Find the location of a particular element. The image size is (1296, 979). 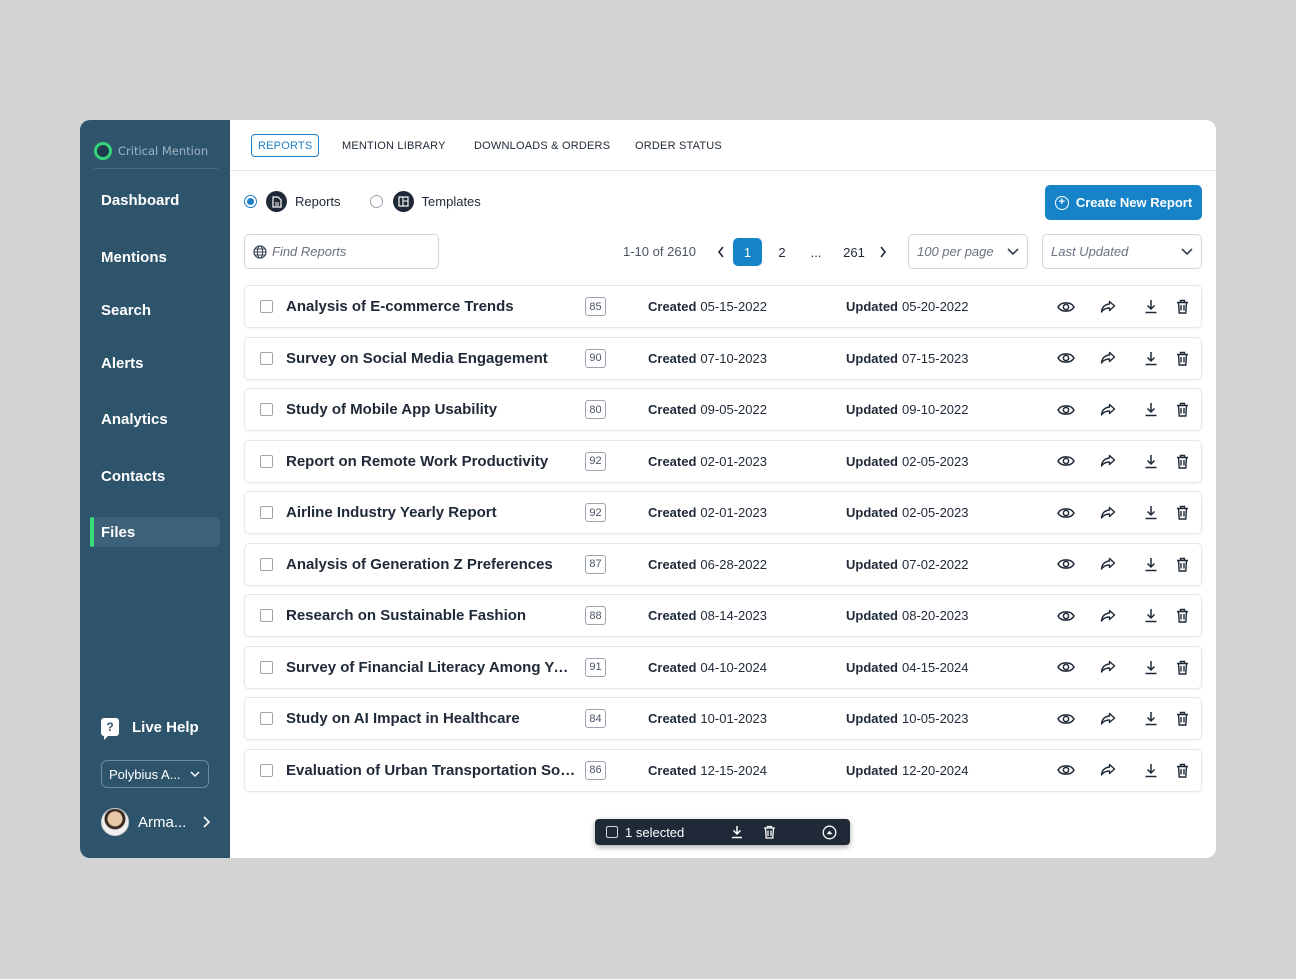

report-title: Analysis of E-commerce Trends is located at coordinates (431, 306).